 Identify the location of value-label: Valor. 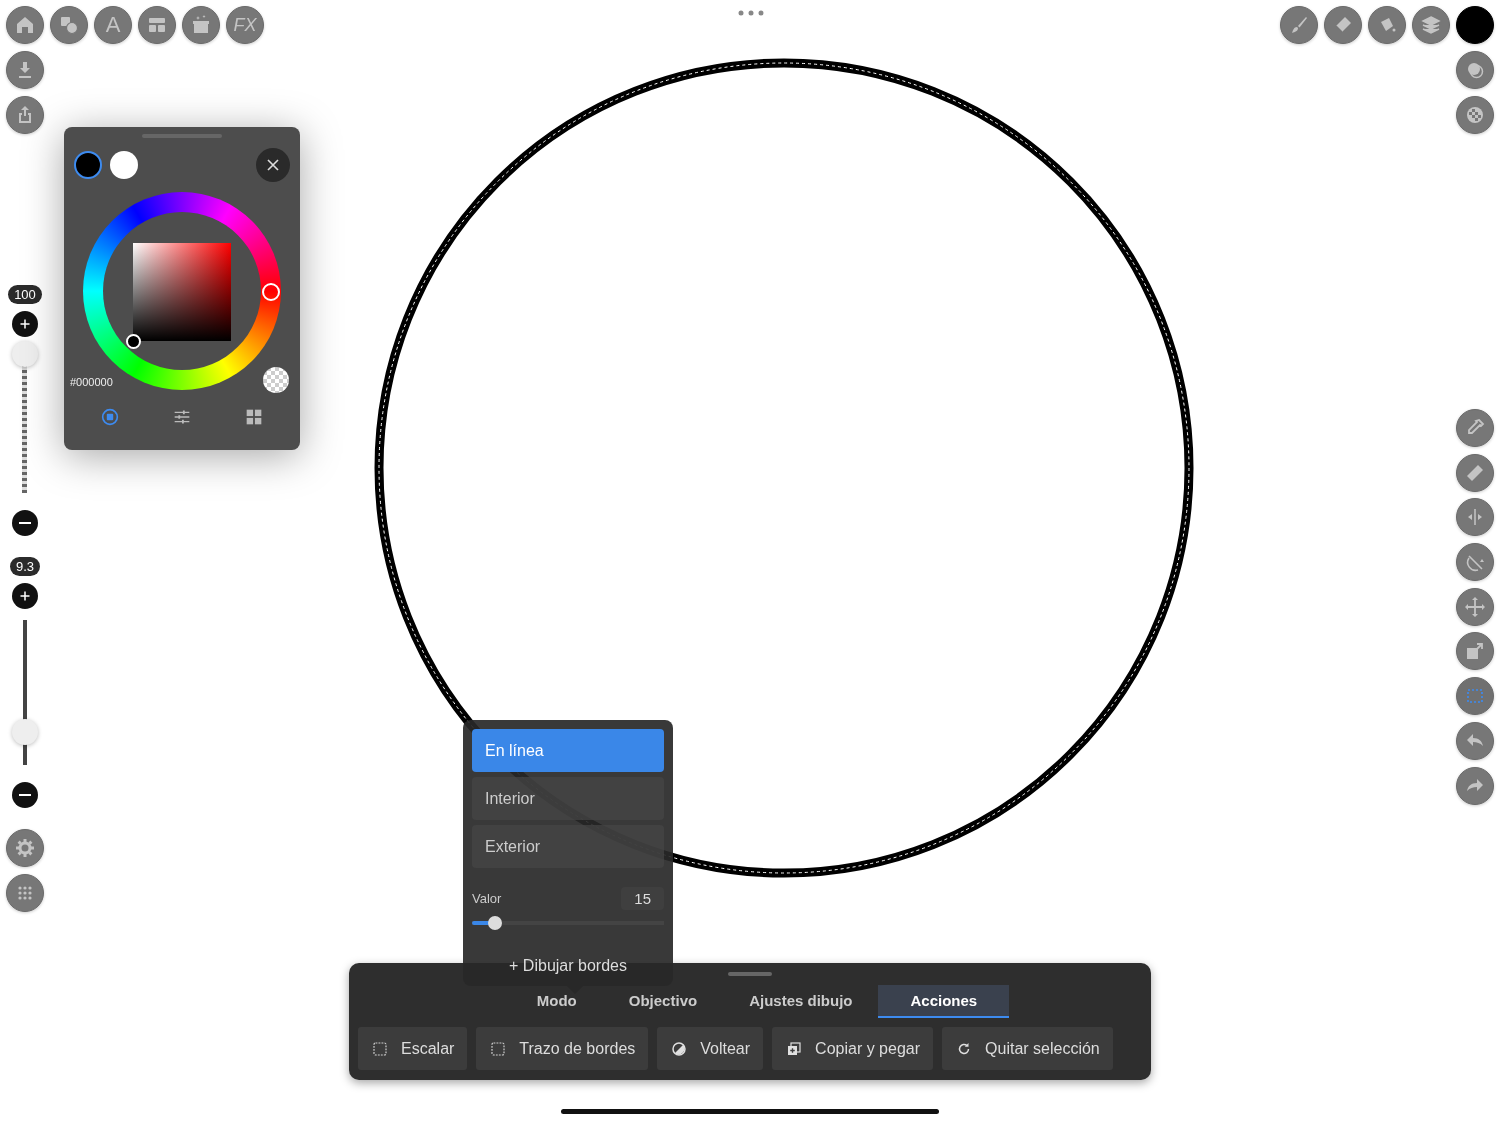
(487, 898).